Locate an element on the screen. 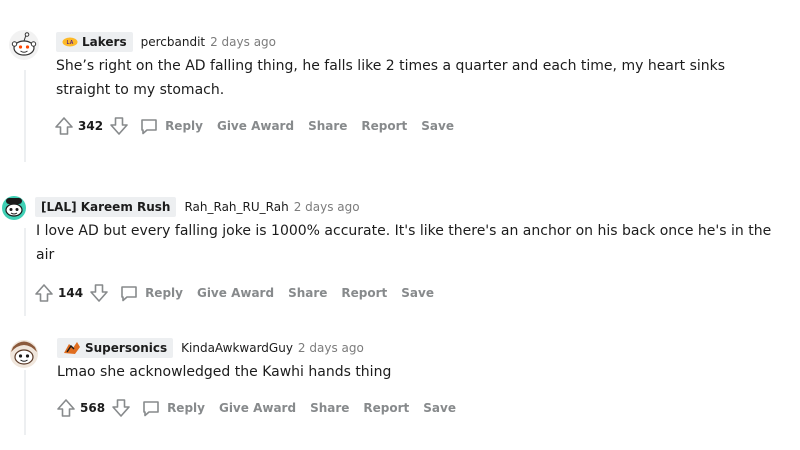 The height and width of the screenshot is (450, 800). lakers-logo-icon: LA is located at coordinates (70, 42).